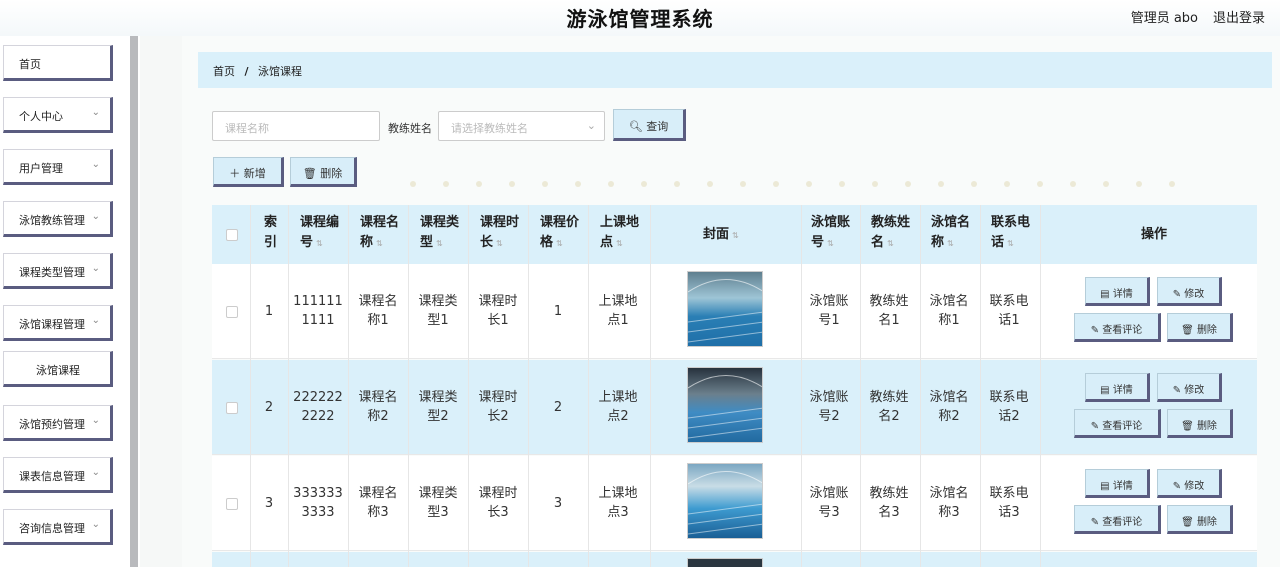 The image size is (1280, 567). What do you see at coordinates (1122, 522) in the screenshot?
I see `view-comments-button-label: 查看评论` at bounding box center [1122, 522].